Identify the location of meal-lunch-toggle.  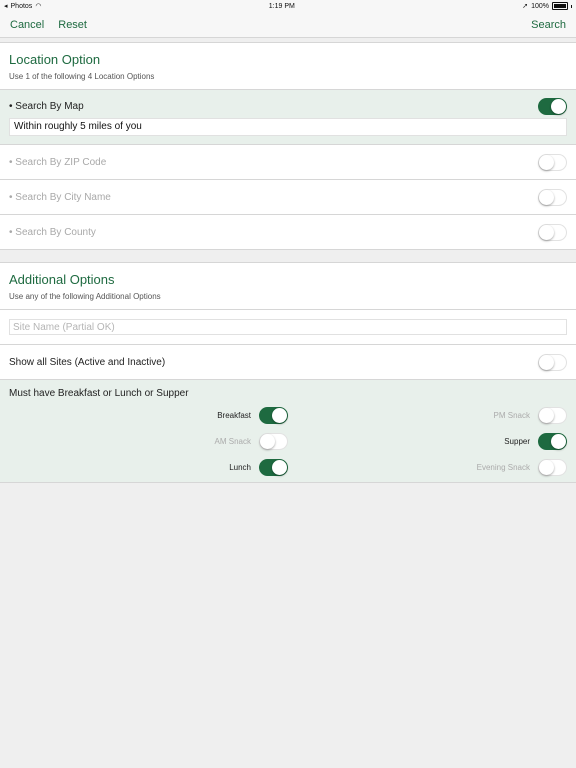
(273, 467).